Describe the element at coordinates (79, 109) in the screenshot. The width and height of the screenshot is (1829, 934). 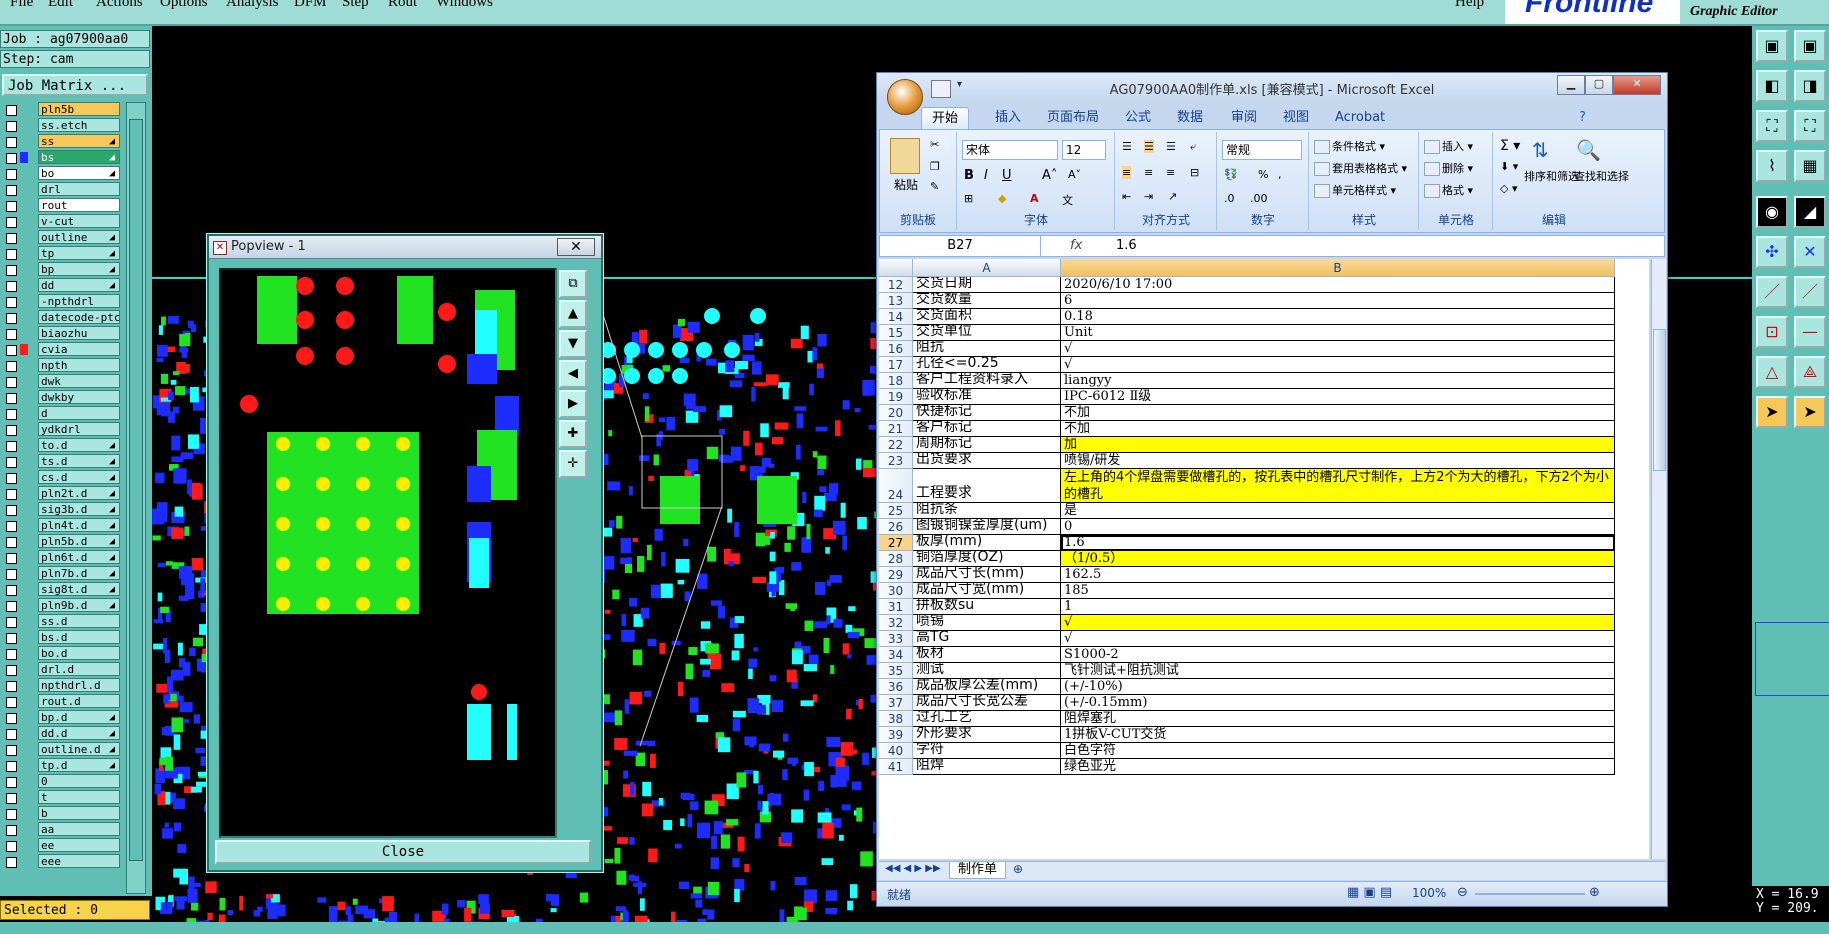
I see `layer-name: pln5b` at that location.